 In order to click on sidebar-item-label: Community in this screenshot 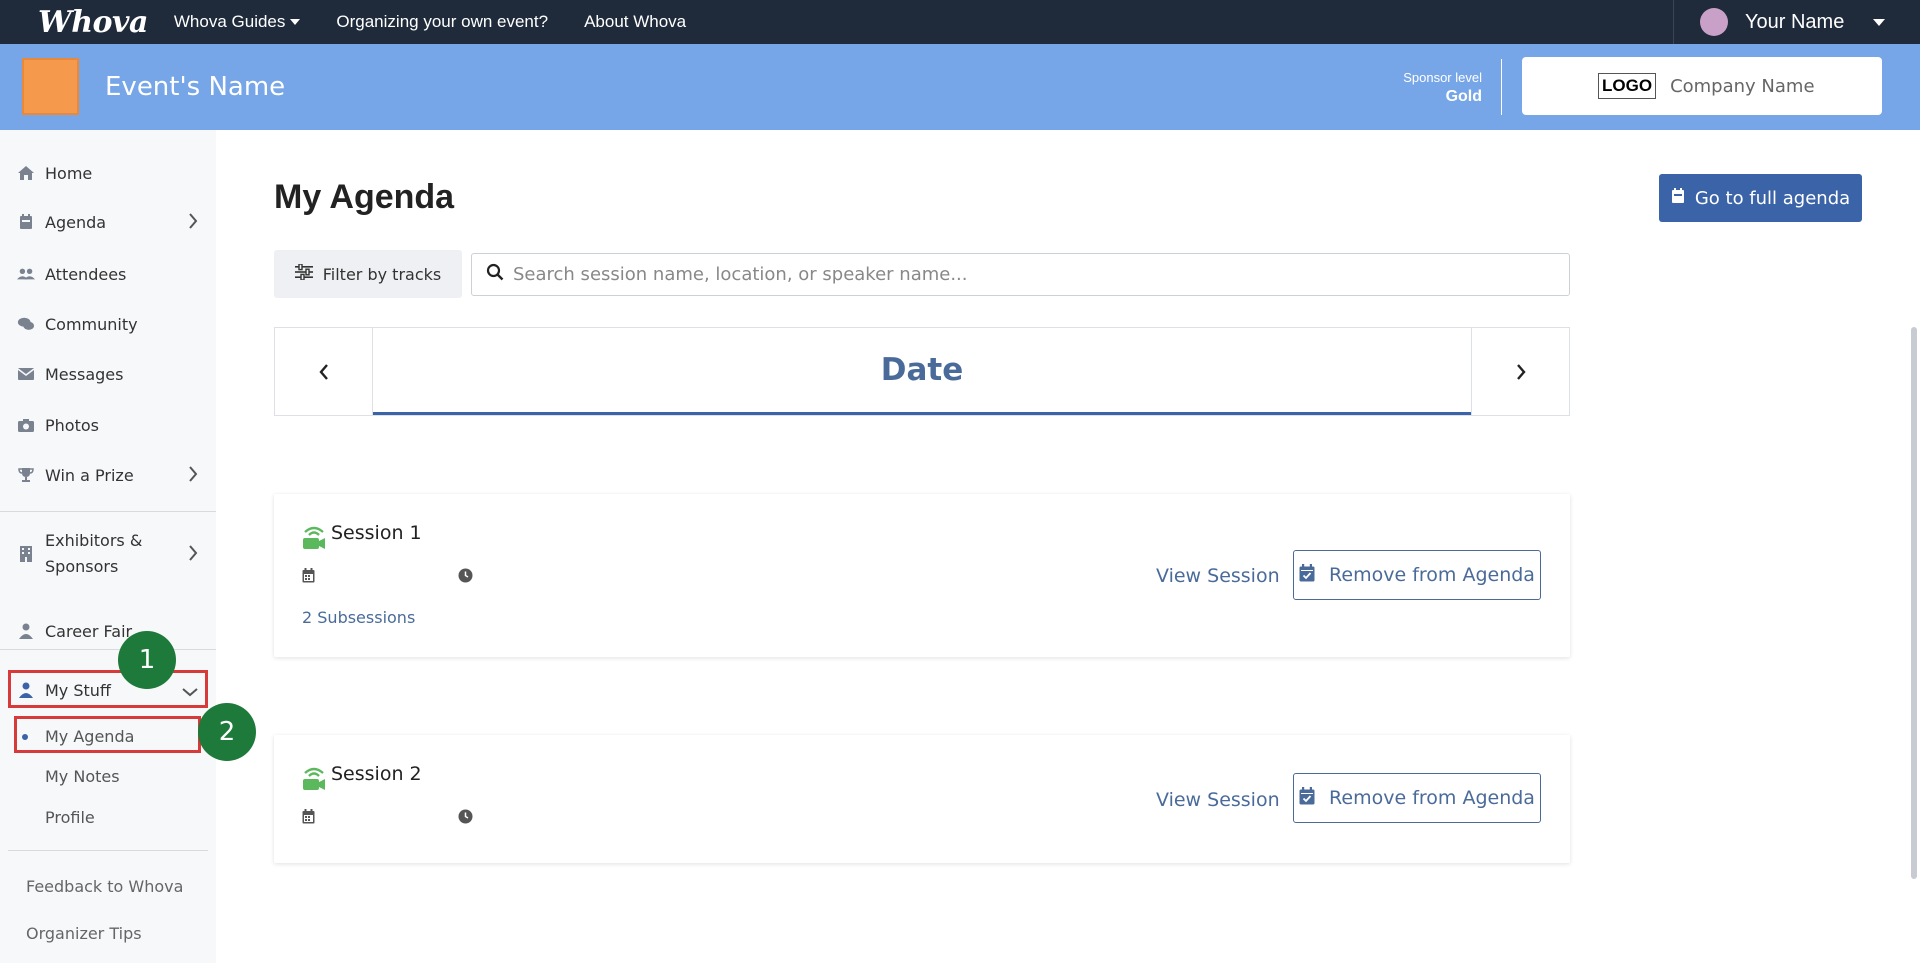, I will do `click(91, 324)`.